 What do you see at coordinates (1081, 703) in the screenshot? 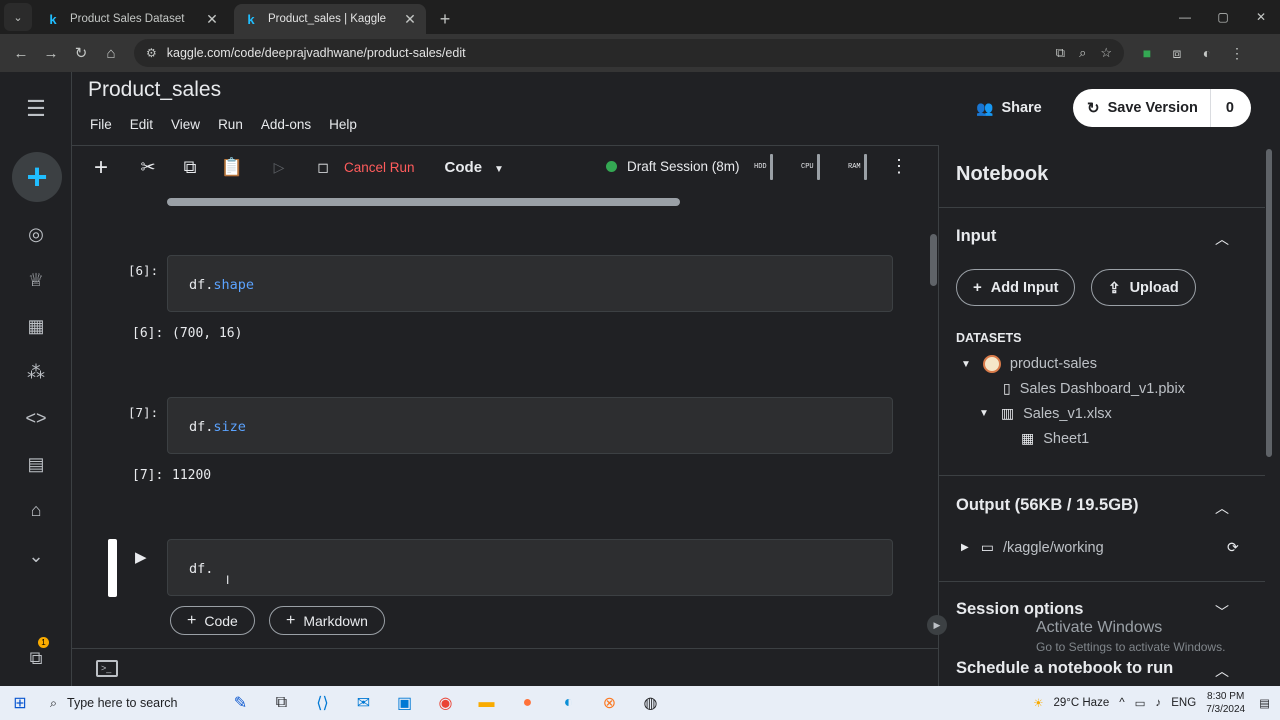
I see `weather-text: 29°C Haze` at bounding box center [1081, 703].